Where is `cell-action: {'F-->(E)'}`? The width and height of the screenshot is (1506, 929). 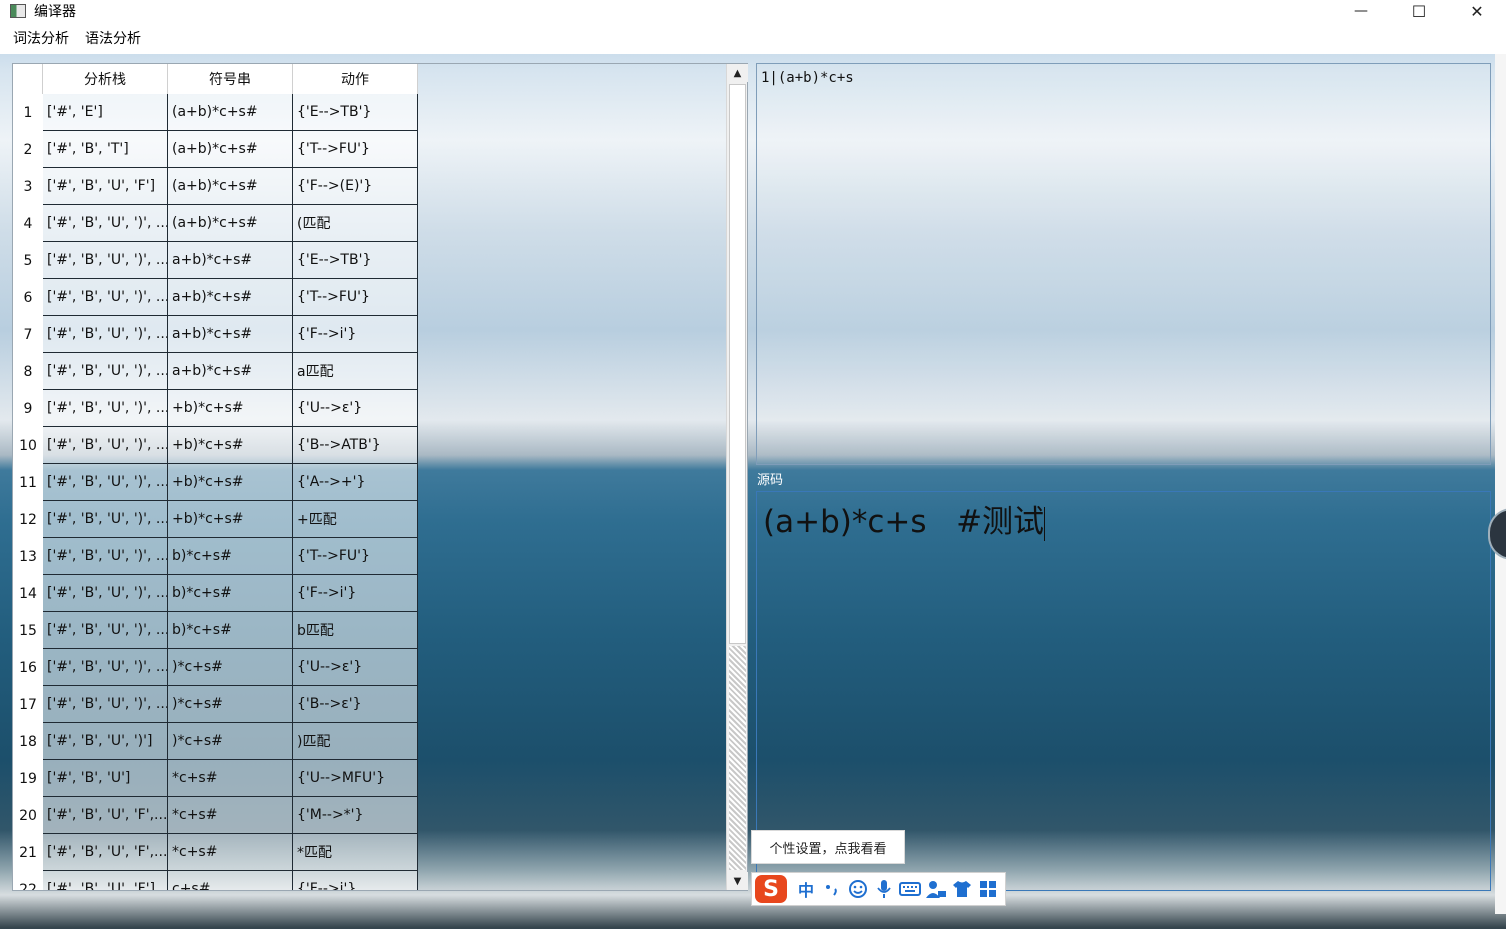
cell-action: {'F-->(E)'} is located at coordinates (355, 186).